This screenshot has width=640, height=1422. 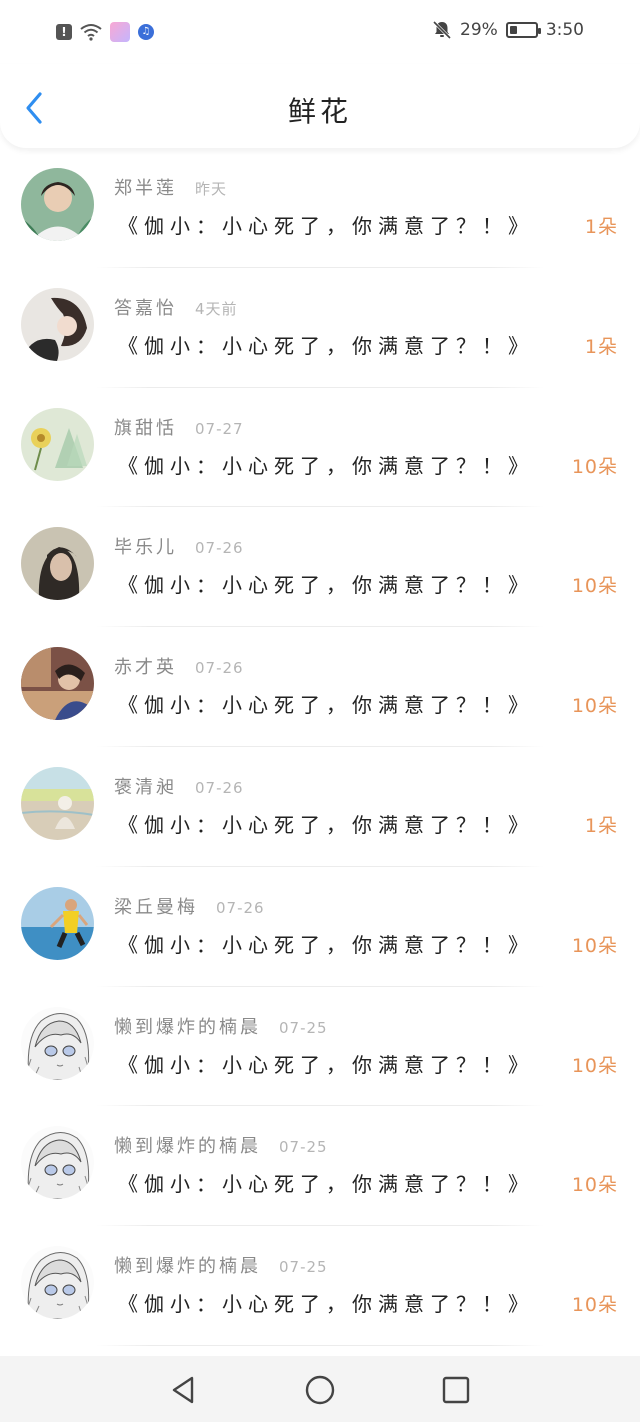 What do you see at coordinates (179, 786) in the screenshot?
I see `item-meta: 褒清昶 07-26` at bounding box center [179, 786].